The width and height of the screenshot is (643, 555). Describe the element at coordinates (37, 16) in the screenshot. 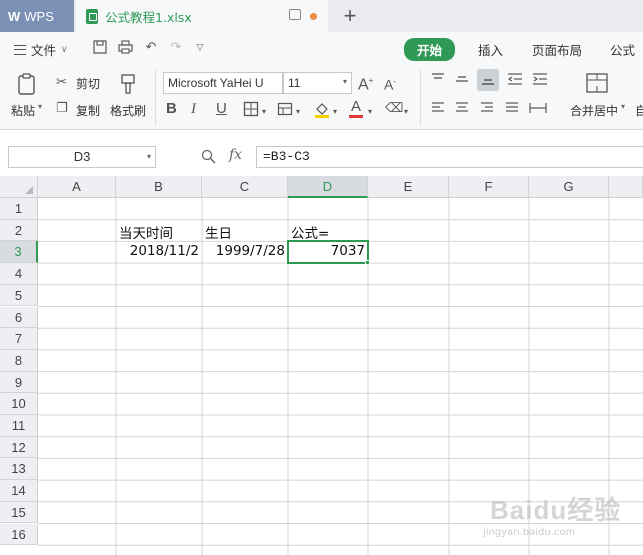

I see `wps-home-tab: W WPS` at that location.